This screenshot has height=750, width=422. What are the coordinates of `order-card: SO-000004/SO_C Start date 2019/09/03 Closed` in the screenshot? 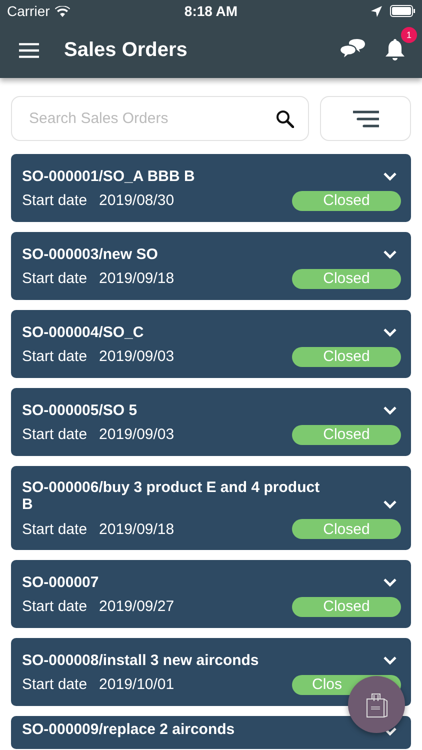 It's located at (211, 344).